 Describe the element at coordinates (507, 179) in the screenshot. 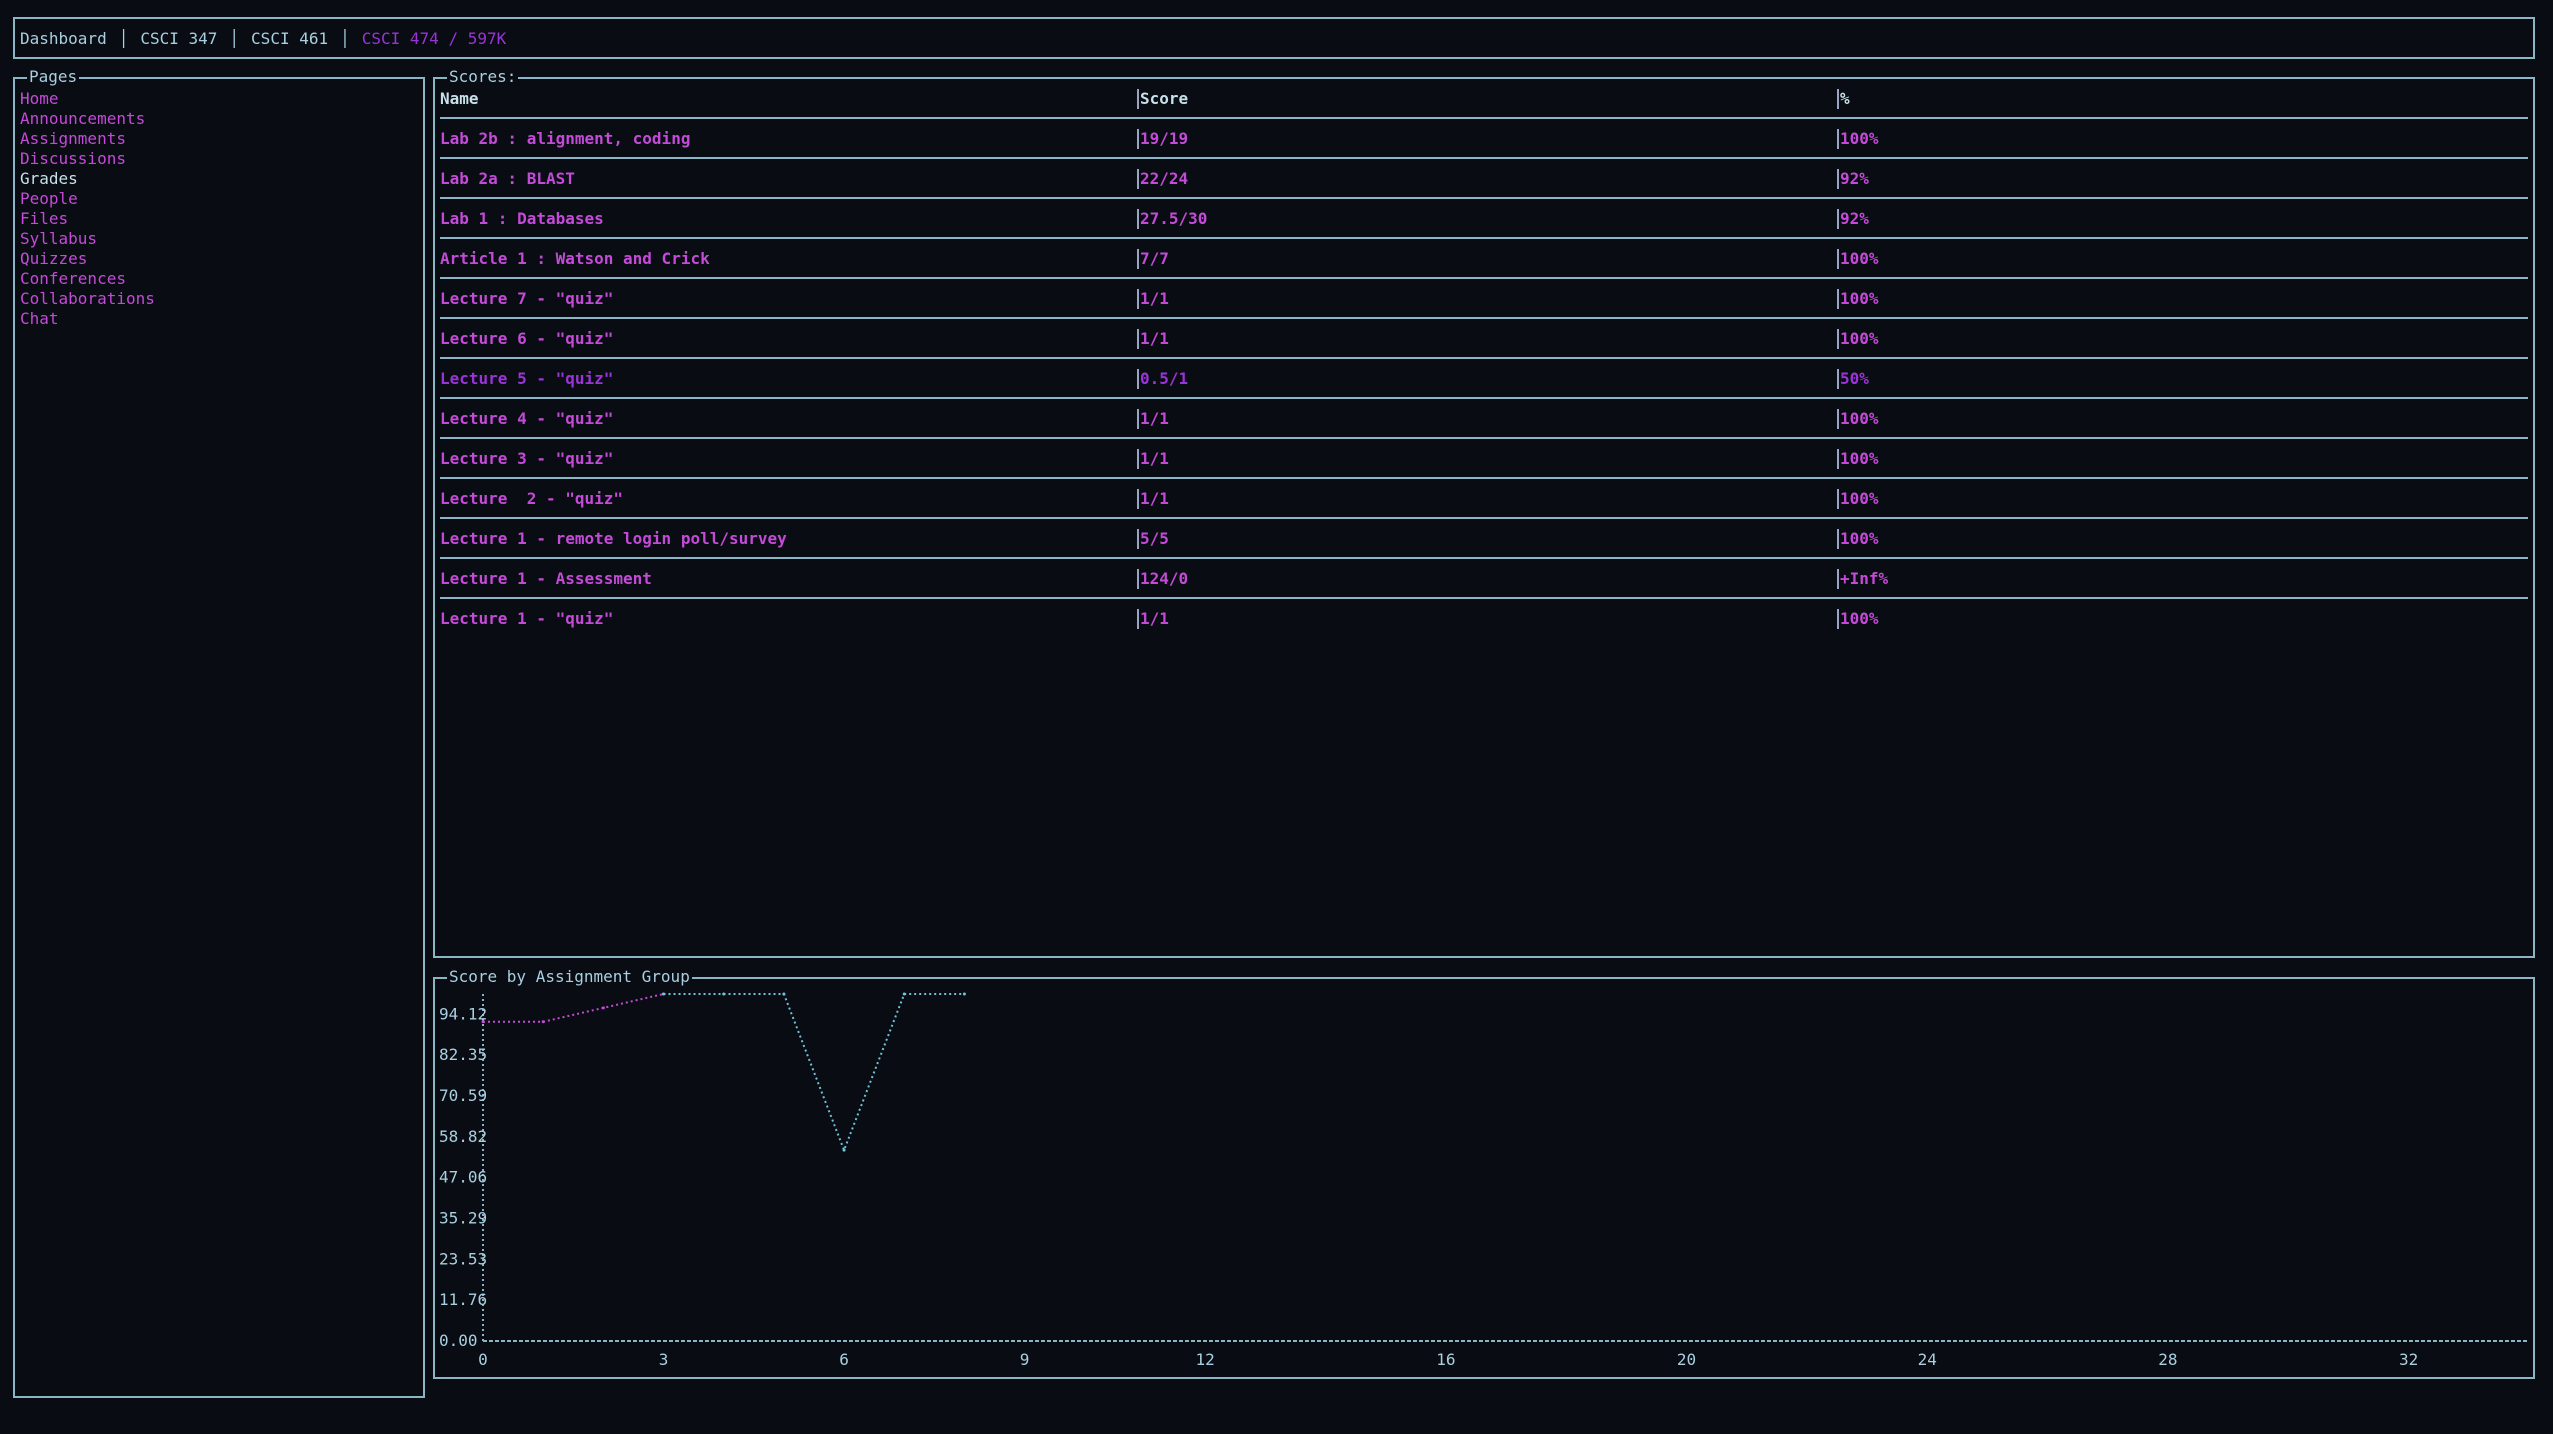

I see `assignment-name: Lab 2a : BLAST` at that location.